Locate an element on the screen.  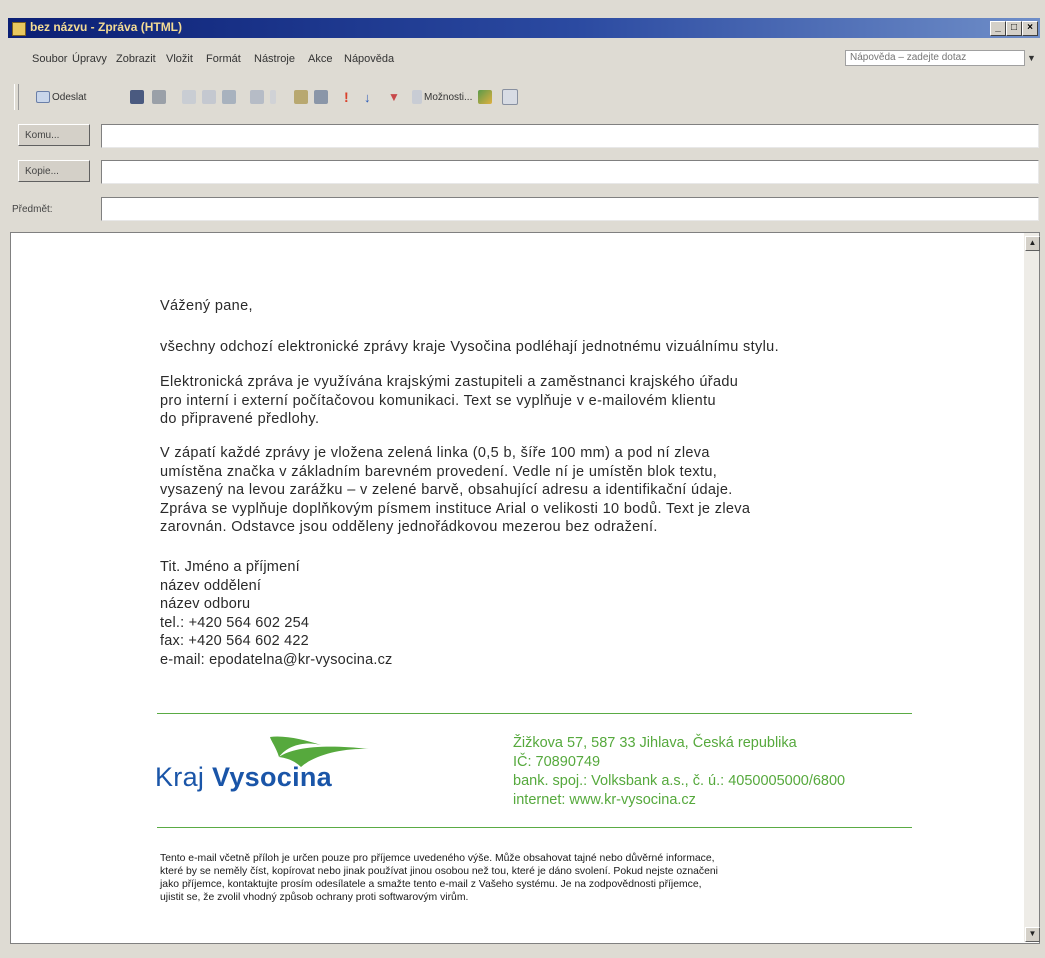
paragraph-line: do připravené předlohy. is located at coordinates (240, 419).